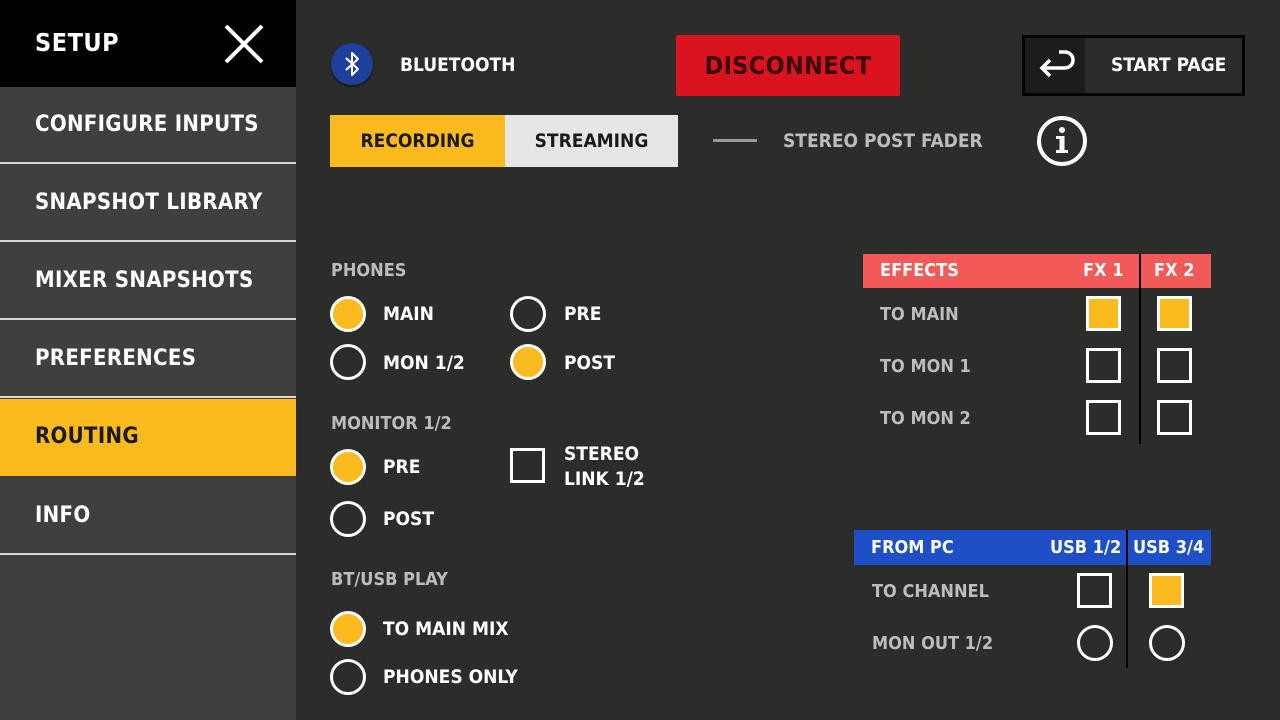 The width and height of the screenshot is (1280, 720). I want to click on bluetooth-button, so click(352, 64).